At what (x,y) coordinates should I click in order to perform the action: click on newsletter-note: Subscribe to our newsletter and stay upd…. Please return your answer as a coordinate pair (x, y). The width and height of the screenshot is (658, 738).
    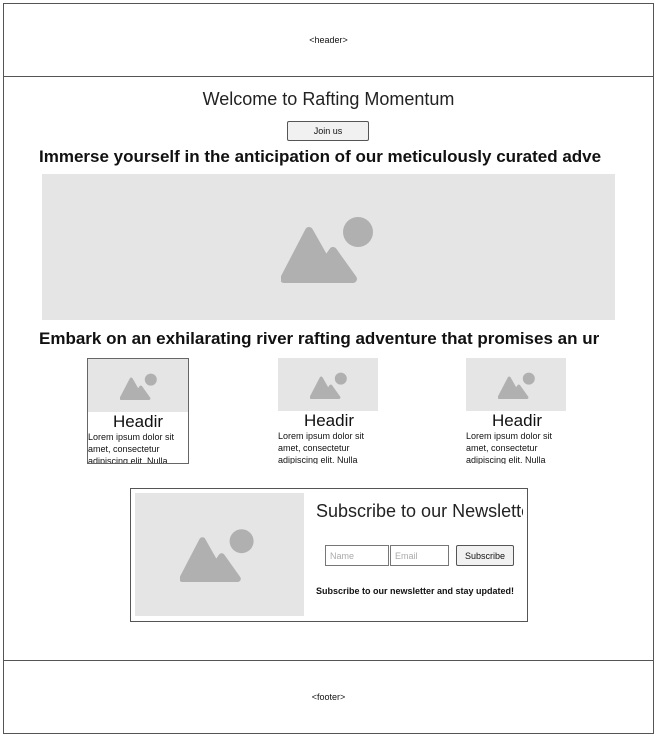
    Looking at the image, I should click on (415, 591).